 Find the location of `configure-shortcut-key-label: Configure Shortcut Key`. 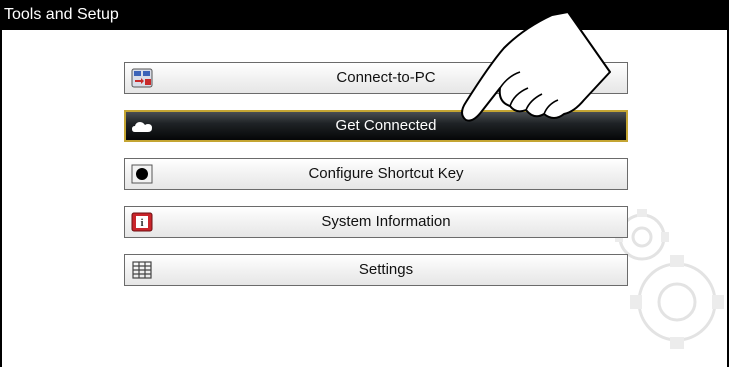

configure-shortcut-key-label: Configure Shortcut Key is located at coordinates (386, 173).